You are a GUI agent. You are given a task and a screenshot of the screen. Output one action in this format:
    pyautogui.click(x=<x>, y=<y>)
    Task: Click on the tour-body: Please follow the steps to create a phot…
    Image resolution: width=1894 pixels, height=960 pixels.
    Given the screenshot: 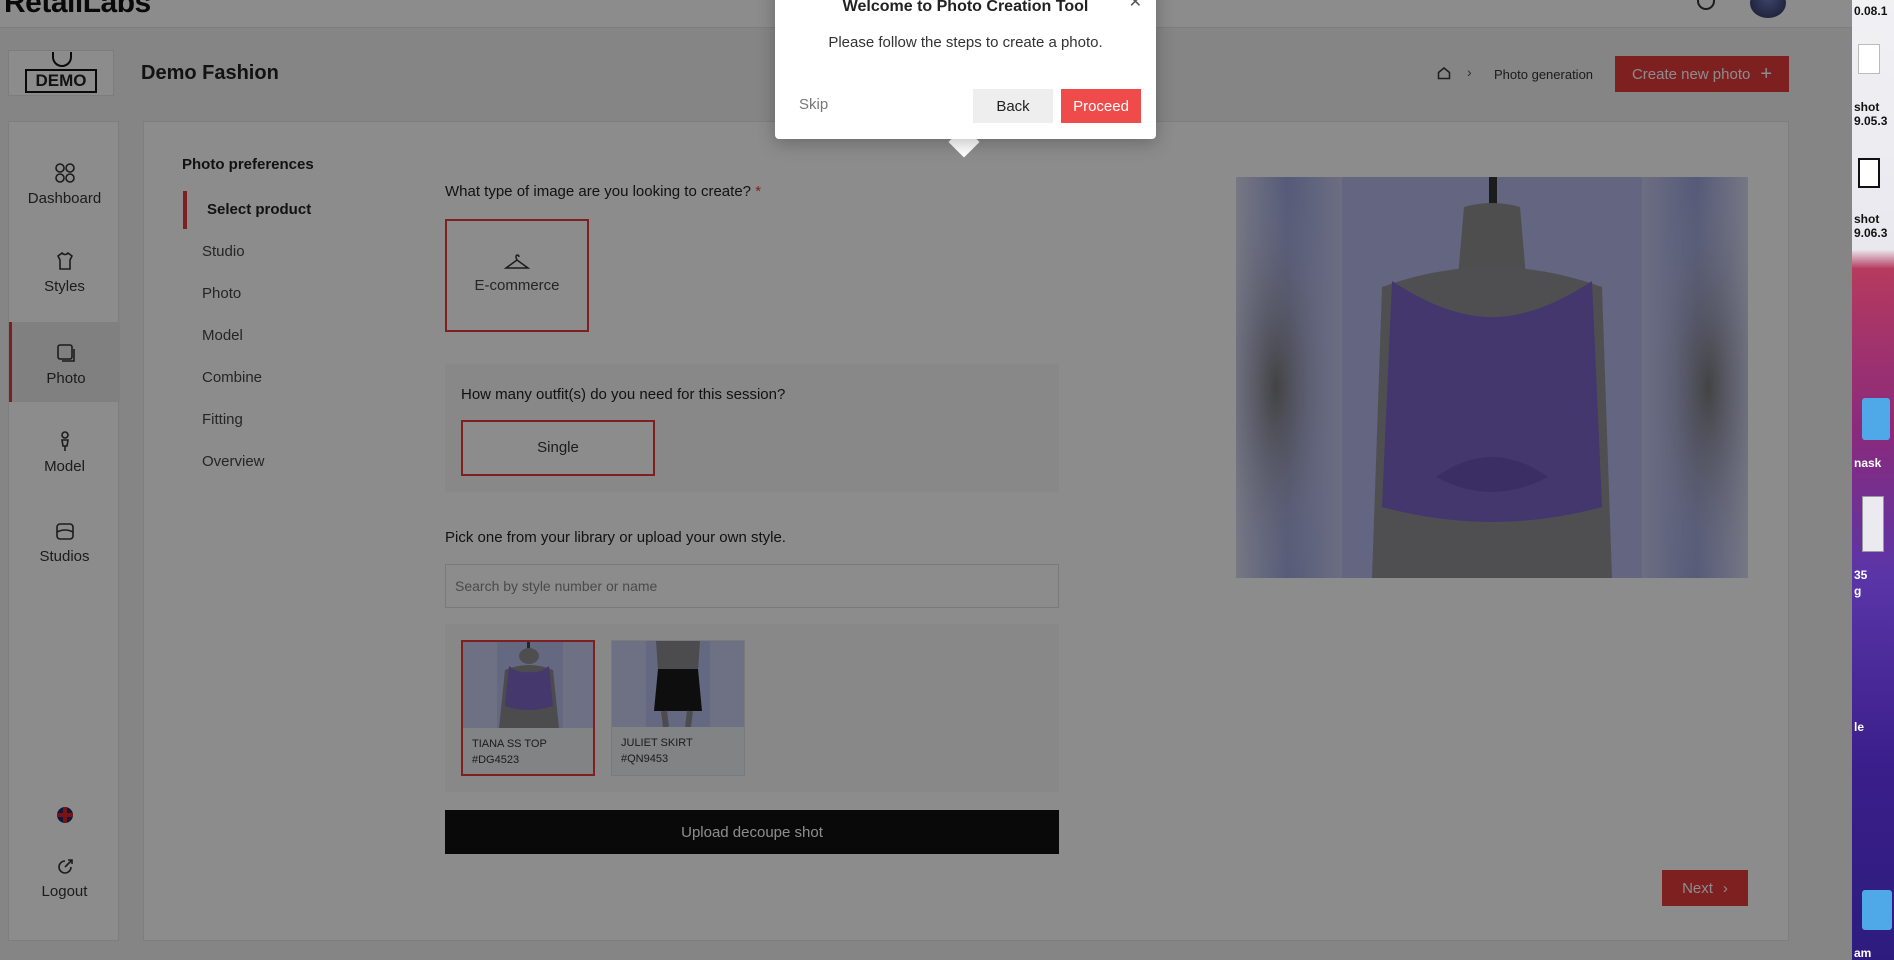 What is the action you would take?
    pyautogui.click(x=965, y=42)
    